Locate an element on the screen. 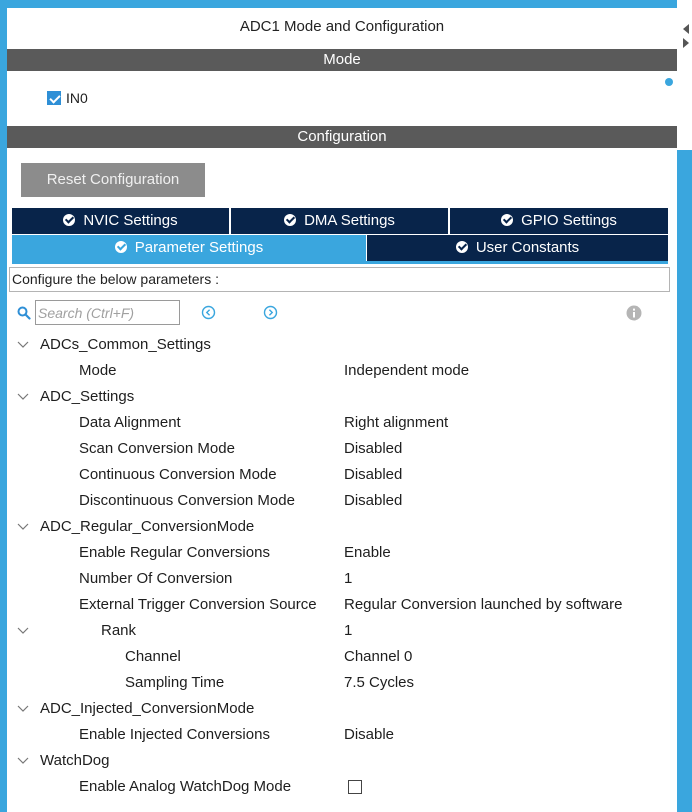 The height and width of the screenshot is (812, 692). param-row-rank: Rank 1 is located at coordinates (341, 631).